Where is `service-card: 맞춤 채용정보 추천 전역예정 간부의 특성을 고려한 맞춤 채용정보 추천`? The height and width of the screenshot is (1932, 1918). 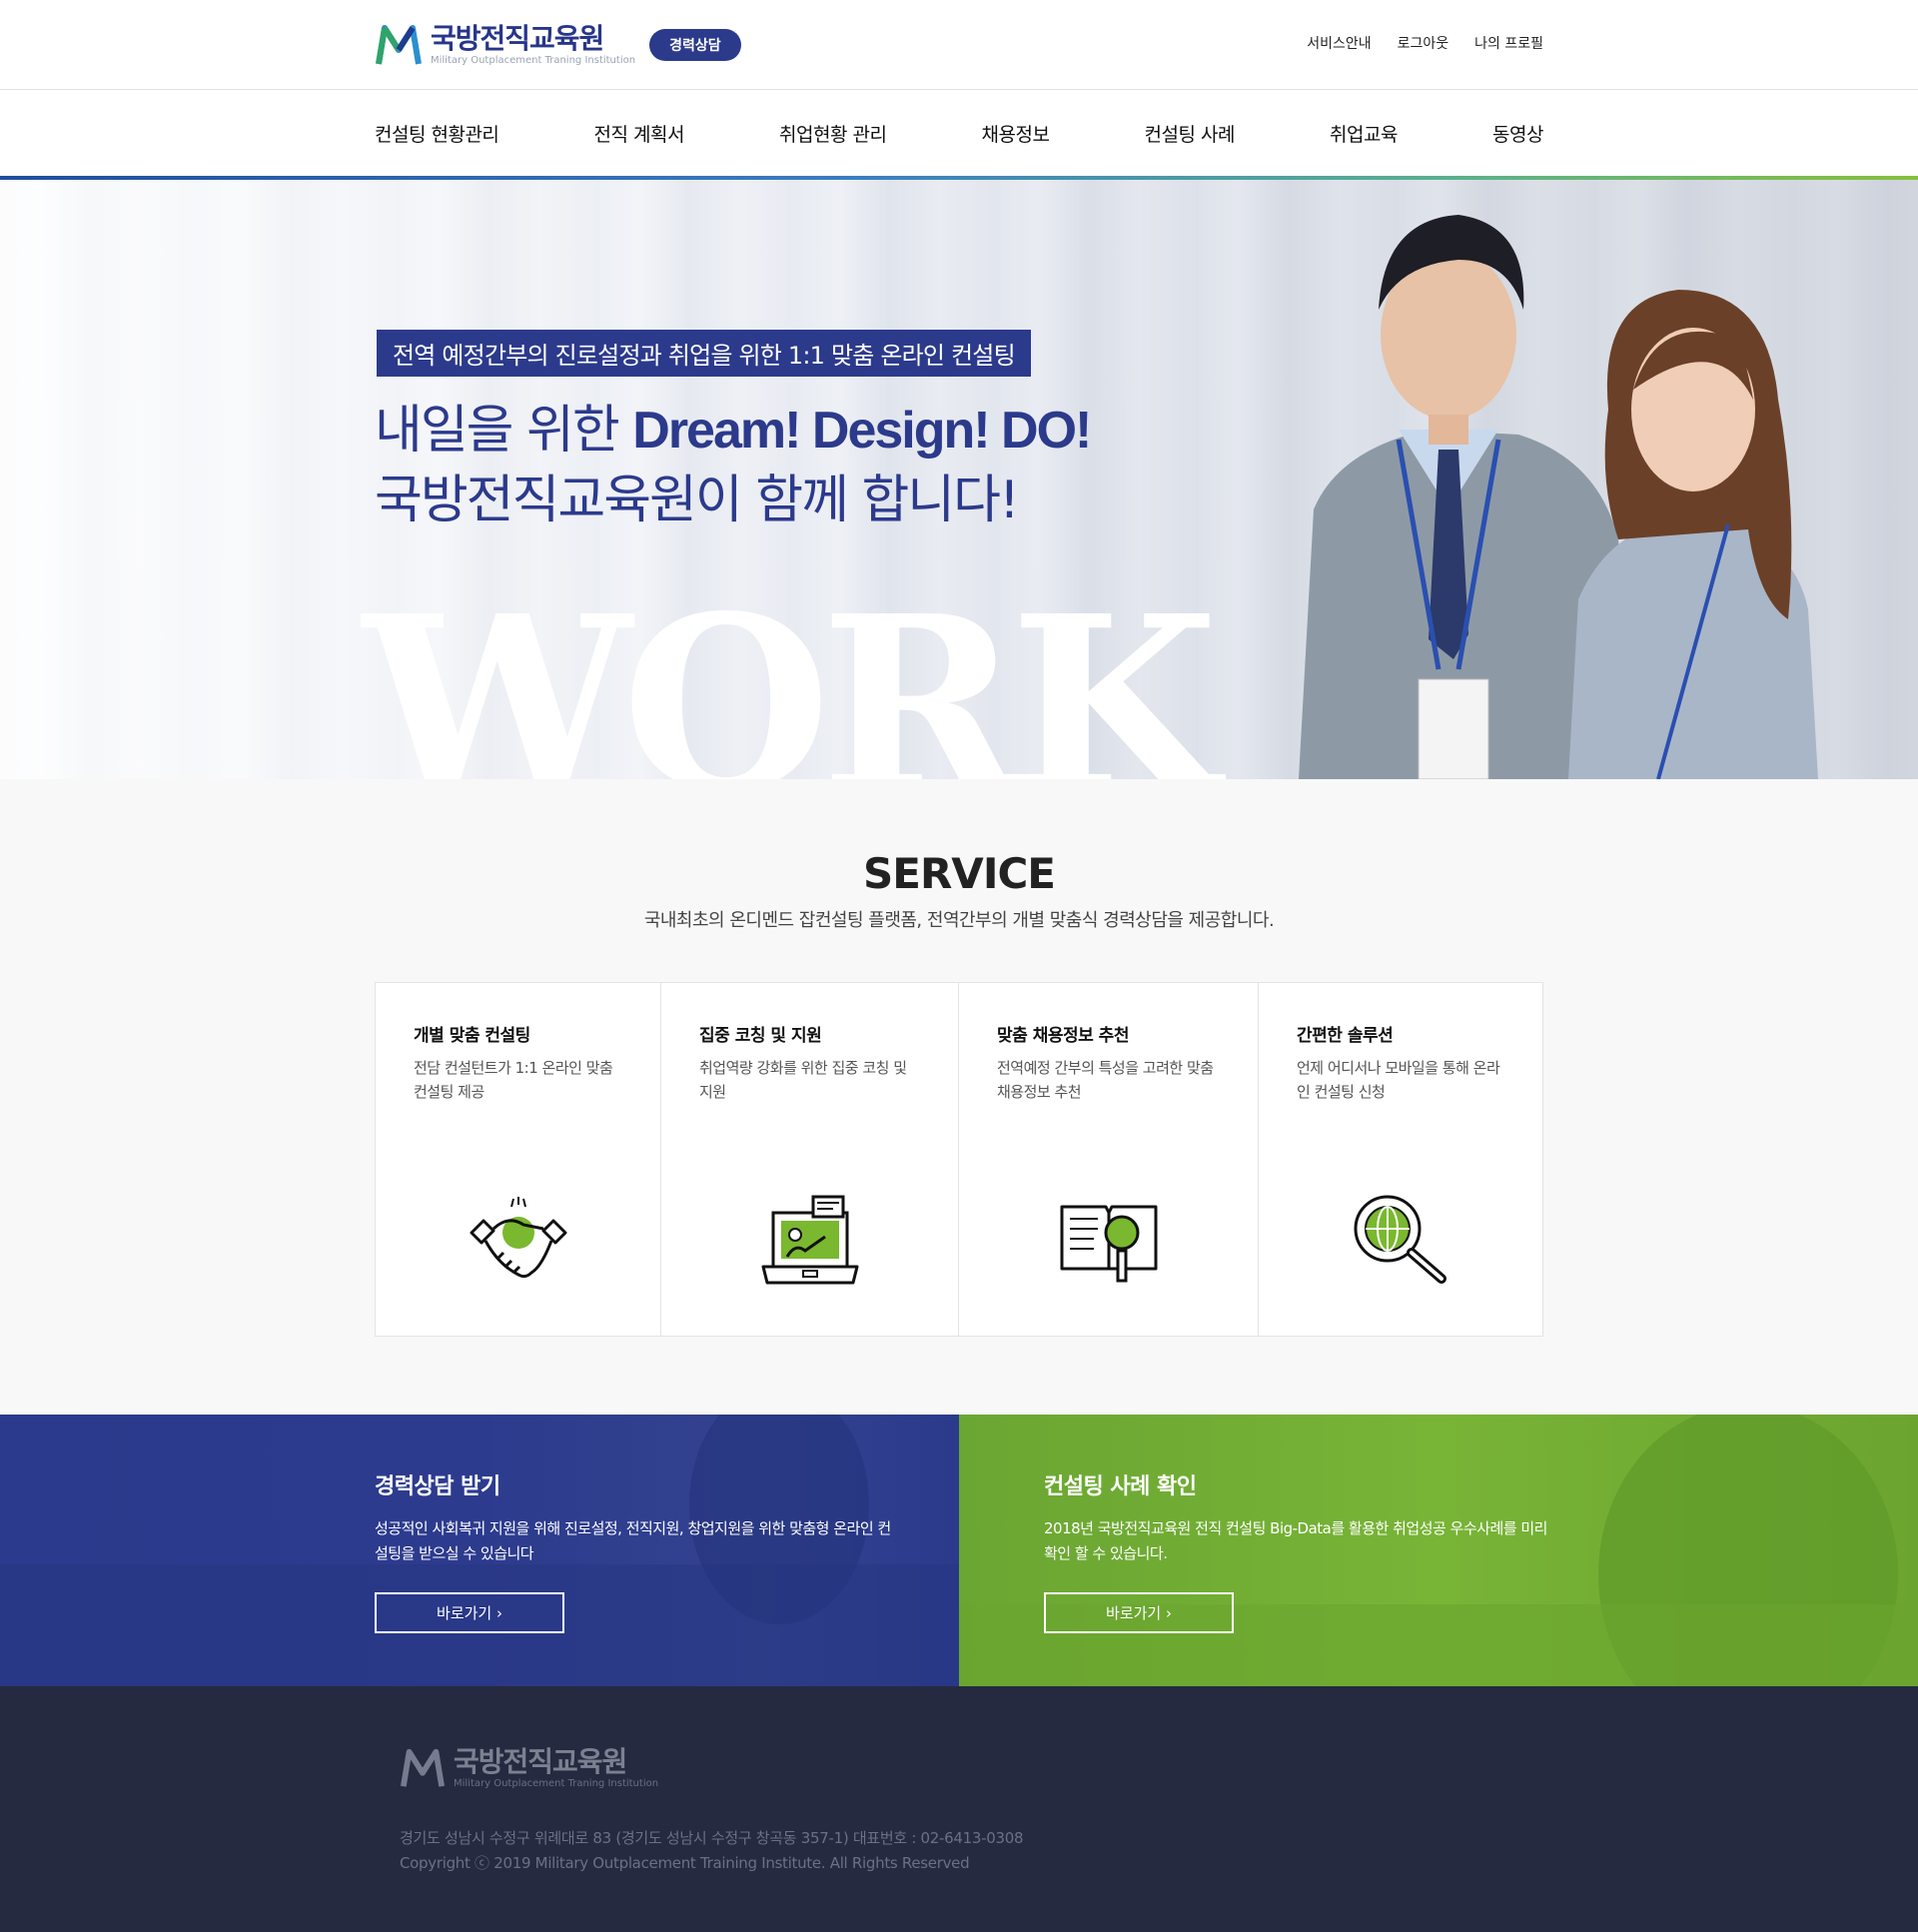 service-card: 맞춤 채용정보 추천 전역예정 간부의 특성을 고려한 맞춤 채용정보 추천 is located at coordinates (1109, 1159).